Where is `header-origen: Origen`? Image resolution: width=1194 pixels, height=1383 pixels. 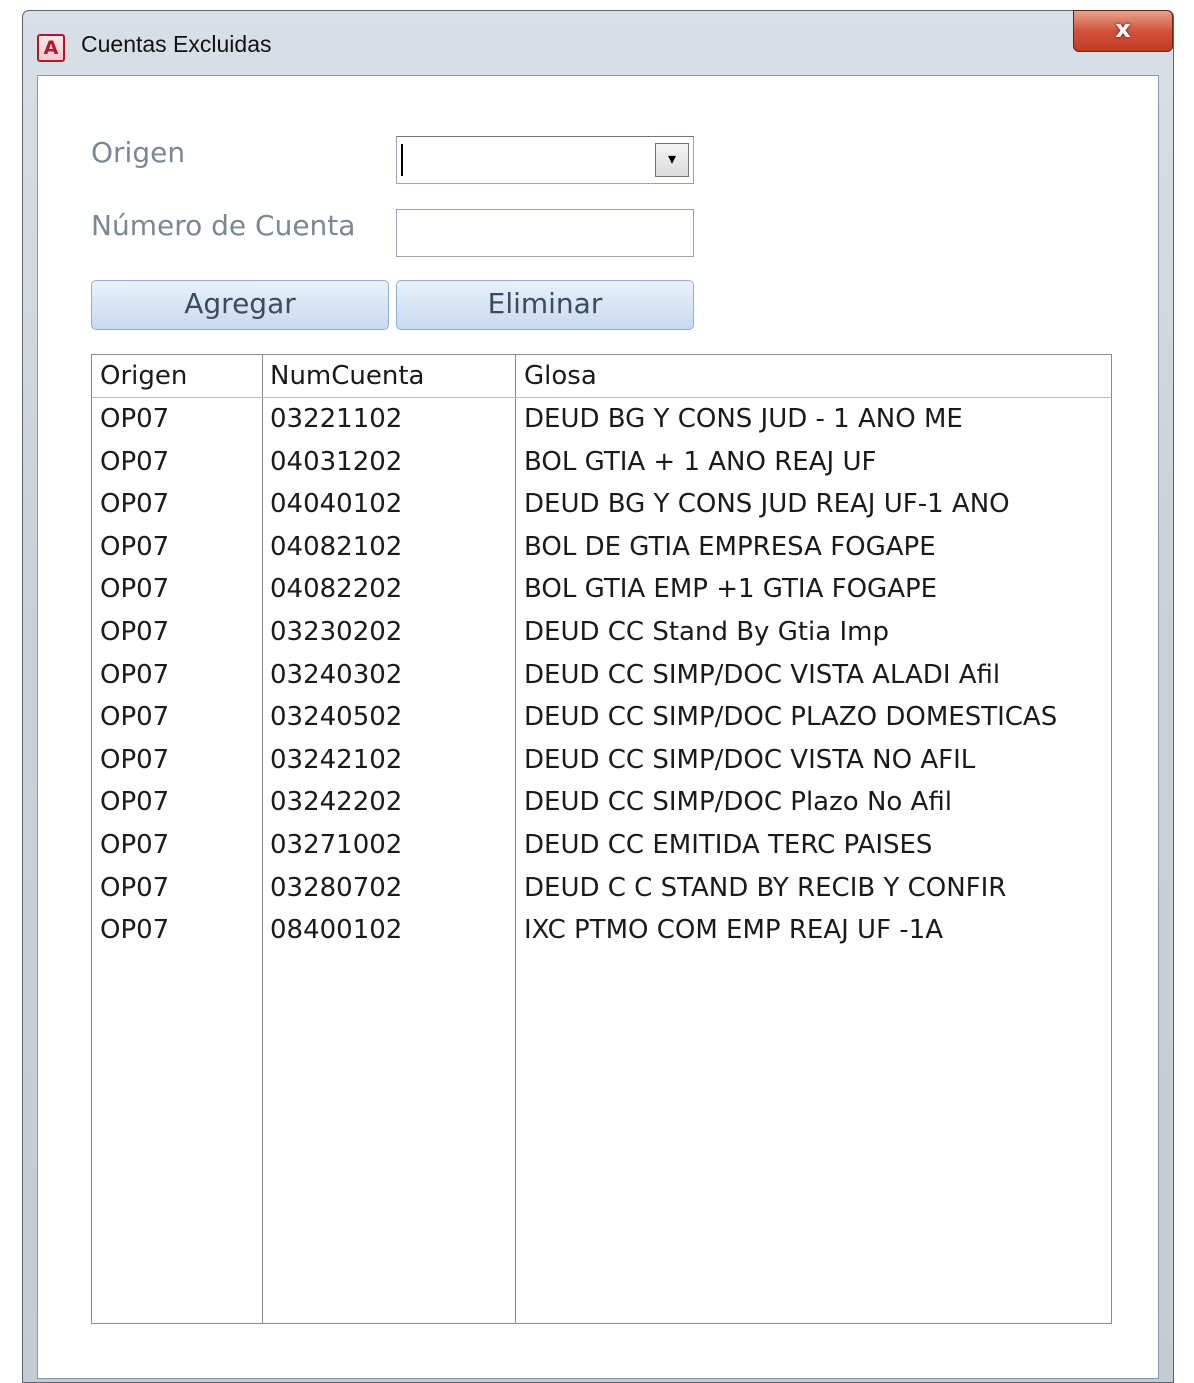 header-origen: Origen is located at coordinates (144, 376).